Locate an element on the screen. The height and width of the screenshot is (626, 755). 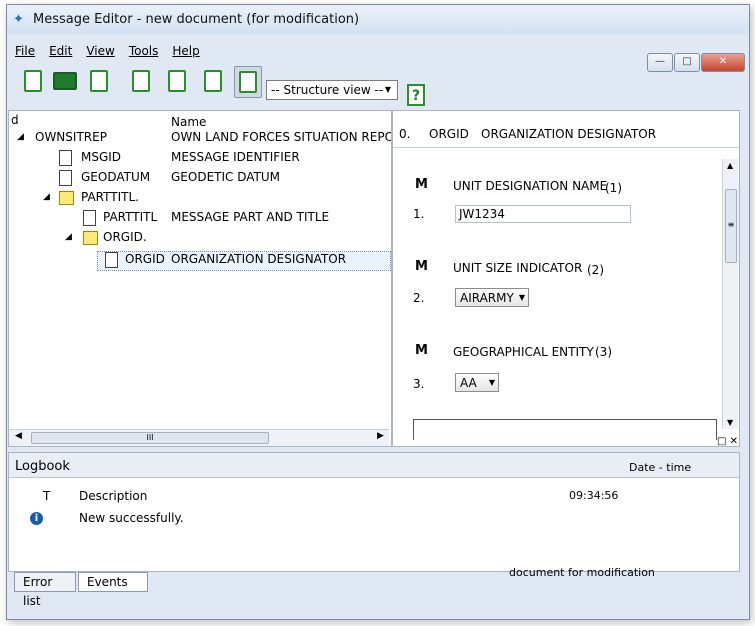
tree-row-orgid-group: ◢ ORGID. is located at coordinates (199, 238).